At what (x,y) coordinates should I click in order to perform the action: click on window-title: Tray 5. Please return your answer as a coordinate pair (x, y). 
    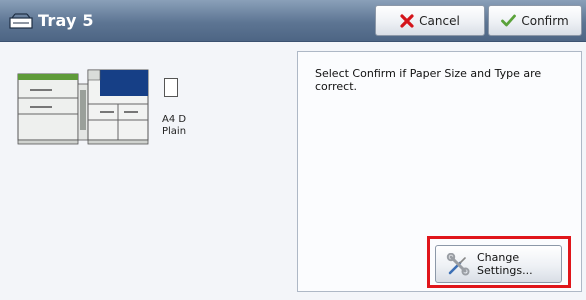
    Looking at the image, I should click on (66, 20).